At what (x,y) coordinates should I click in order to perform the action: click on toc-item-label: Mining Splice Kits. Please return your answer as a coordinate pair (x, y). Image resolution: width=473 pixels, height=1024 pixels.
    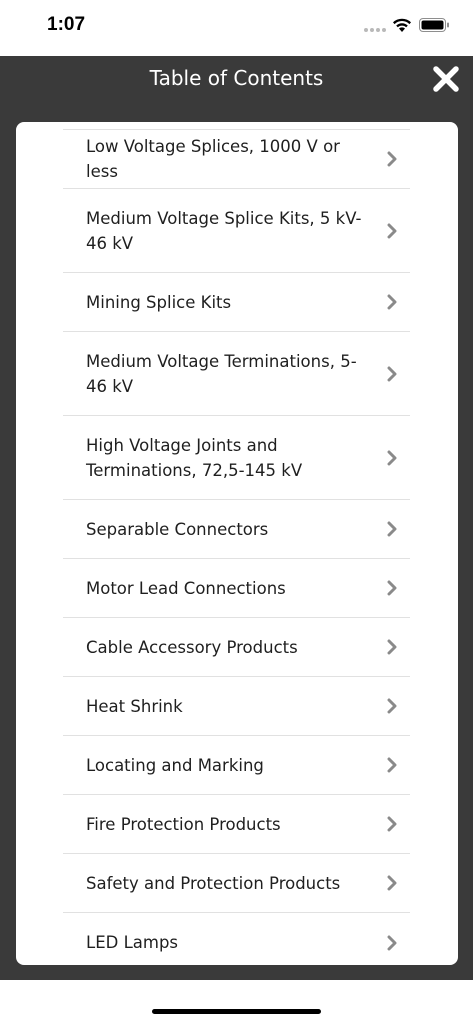
    Looking at the image, I should click on (159, 302).